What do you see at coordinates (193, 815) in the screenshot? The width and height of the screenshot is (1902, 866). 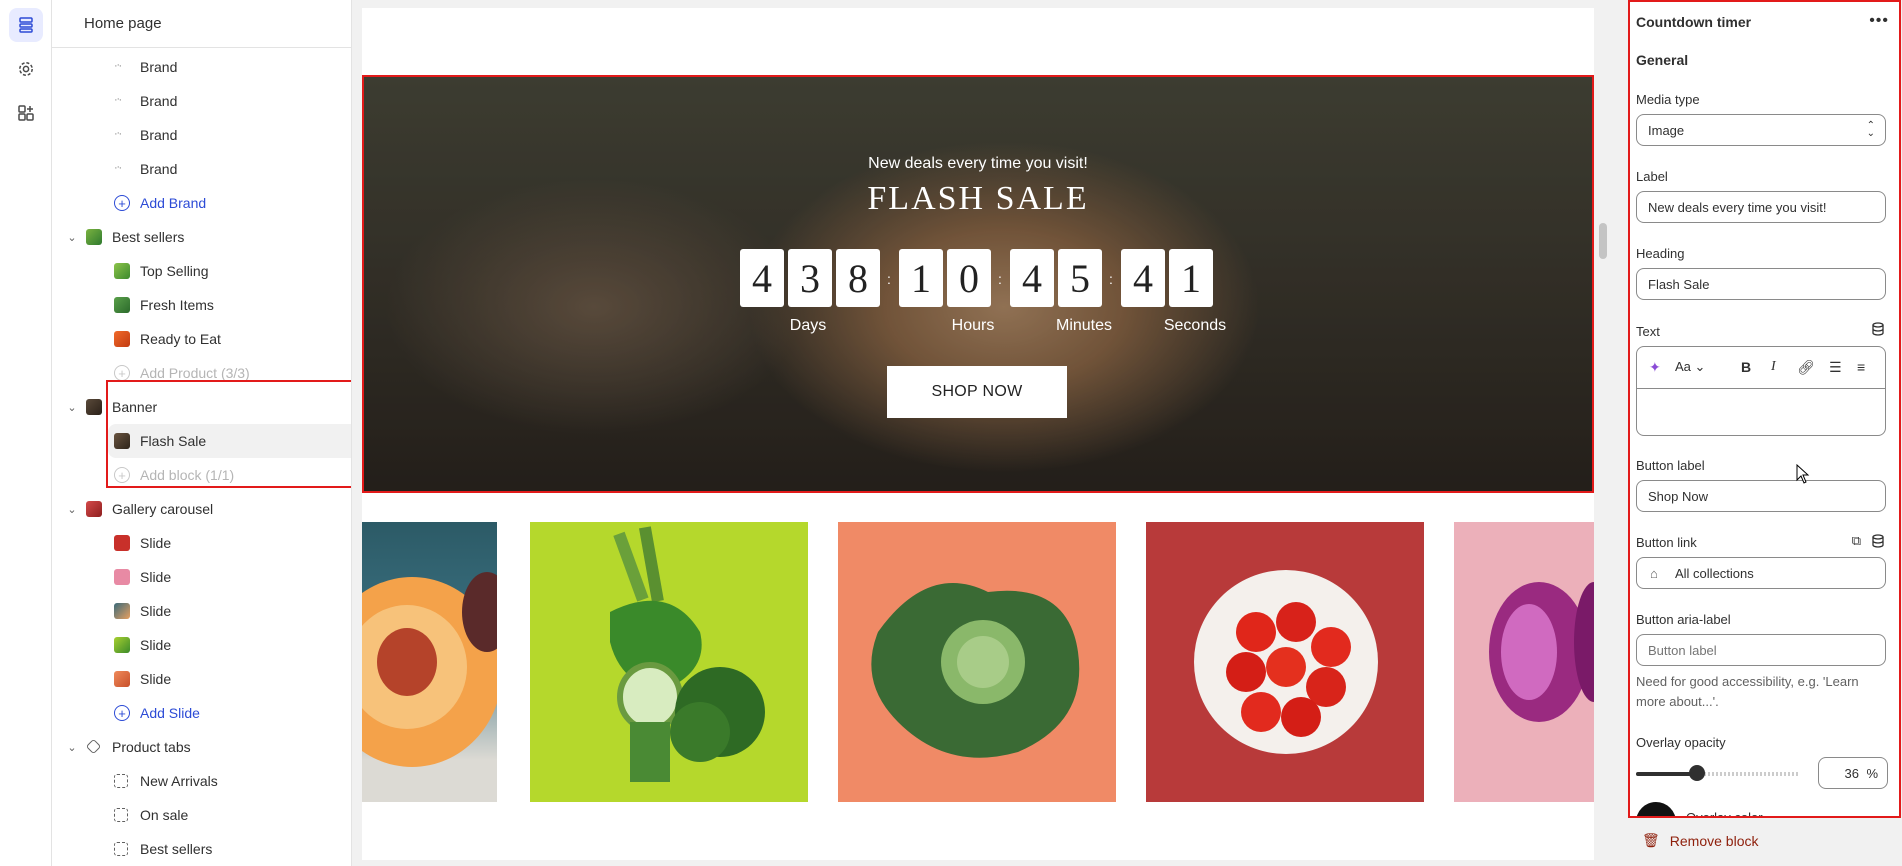 I see `tree-item-on-sale: On sale` at bounding box center [193, 815].